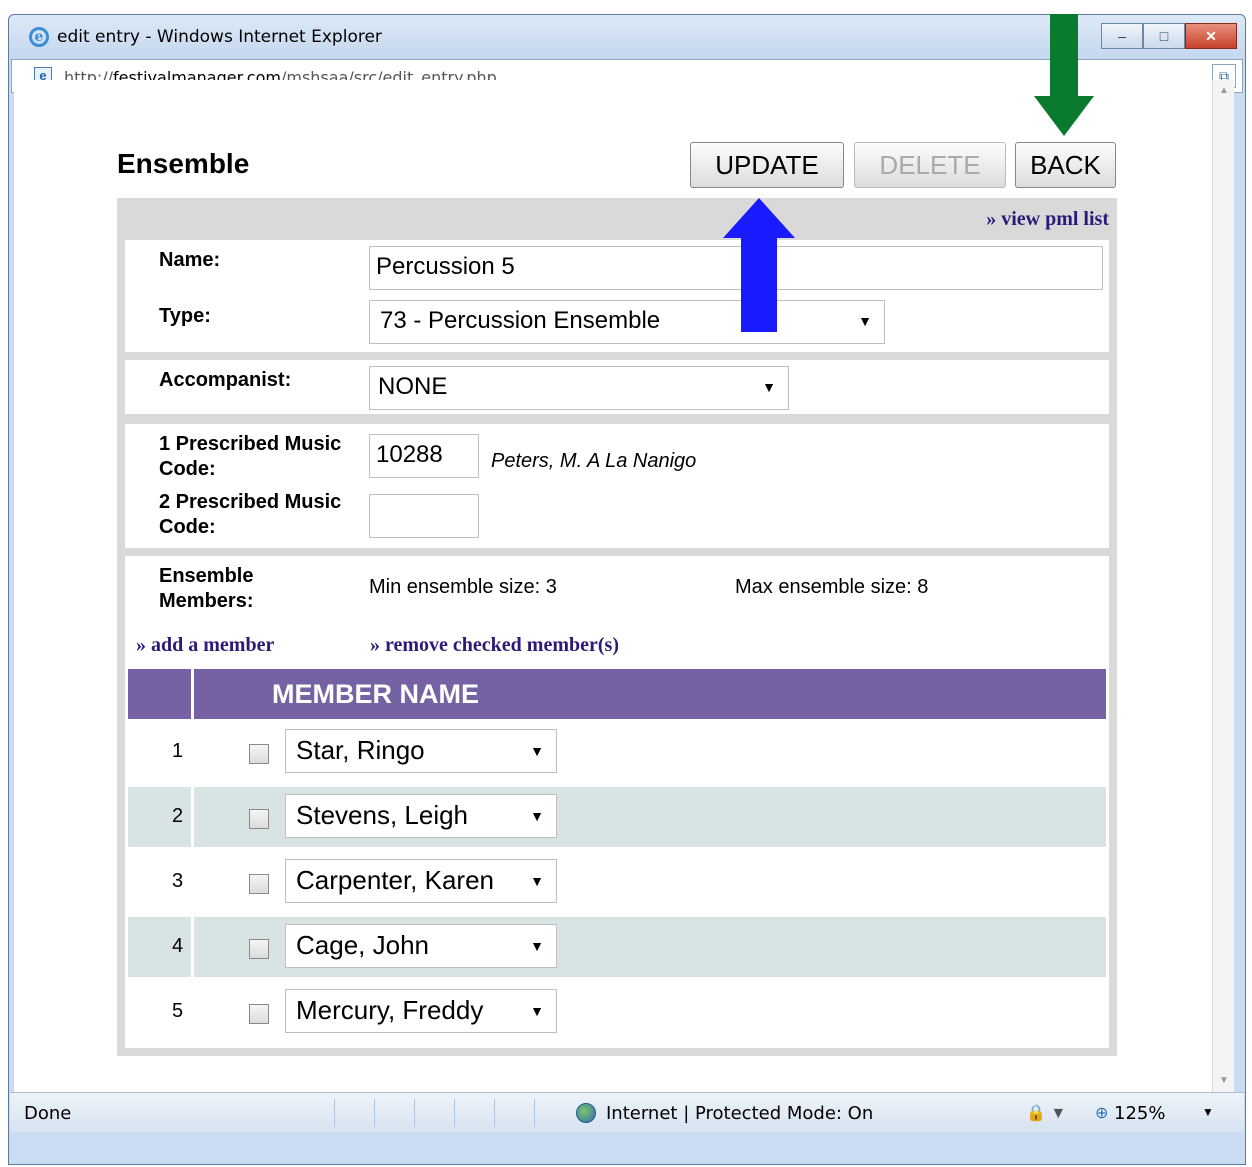  I want to click on members-label: Ensemble Members:, so click(206, 589).